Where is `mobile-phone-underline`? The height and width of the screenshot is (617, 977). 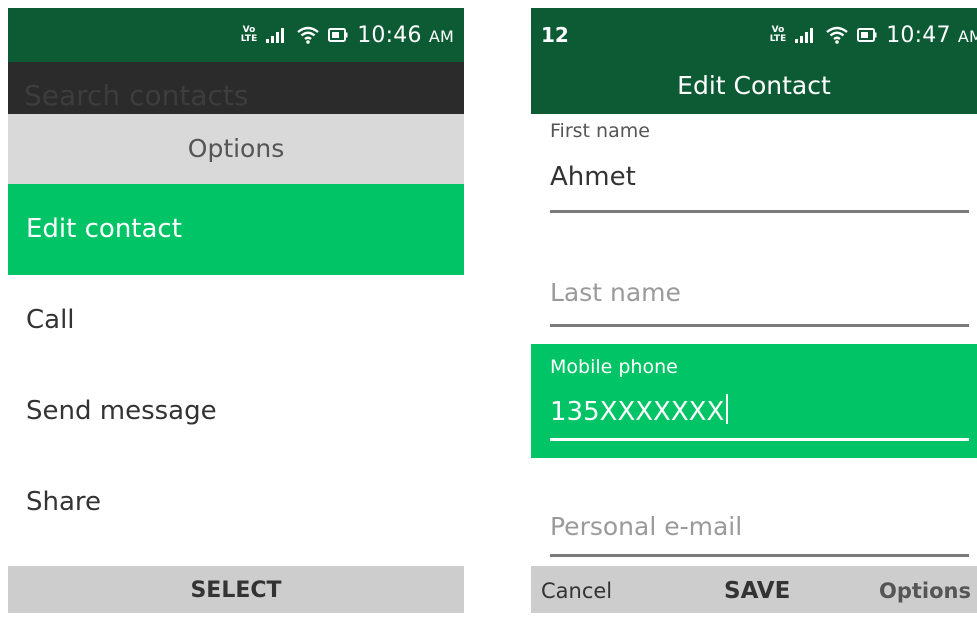
mobile-phone-underline is located at coordinates (759, 439).